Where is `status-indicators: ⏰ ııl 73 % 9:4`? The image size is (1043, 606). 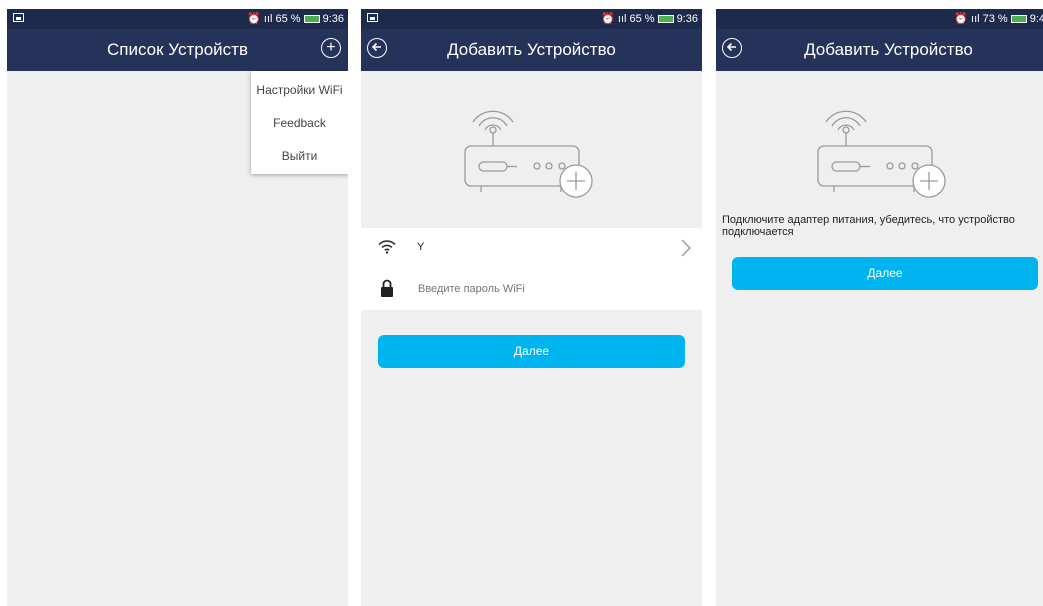
status-indicators: ⏰ ııl 73 % 9:4 is located at coordinates (998, 19).